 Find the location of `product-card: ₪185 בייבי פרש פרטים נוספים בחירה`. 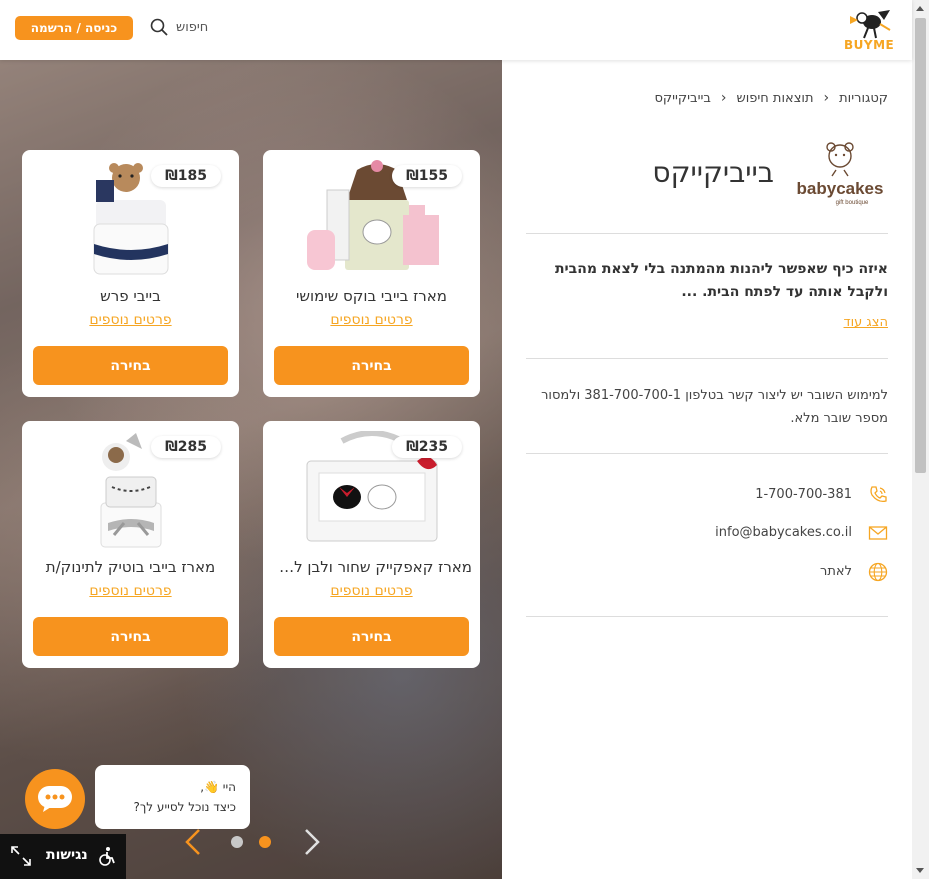

product-card: ₪185 בייבי פרש פרטים נוספים בחירה is located at coordinates (130, 273).